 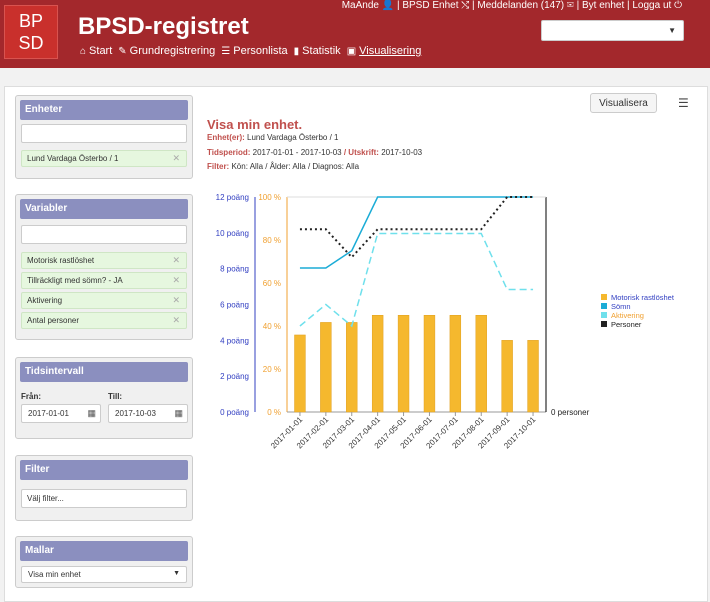 I want to click on image-icon: ▣, so click(x=351, y=51).